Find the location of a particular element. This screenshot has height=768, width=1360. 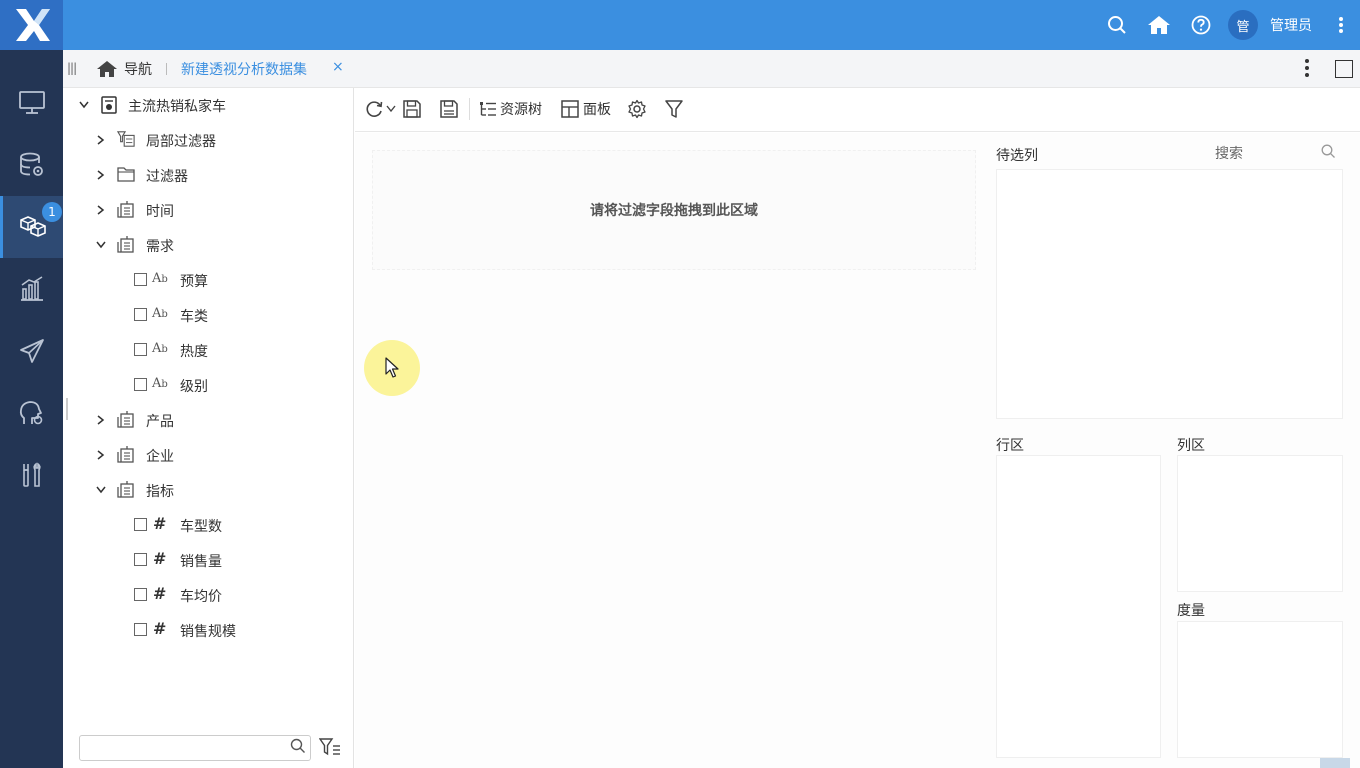

refresh-button is located at coordinates (380, 109).